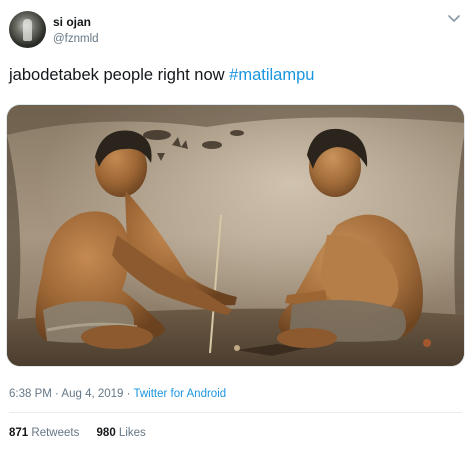  Describe the element at coordinates (55, 433) in the screenshot. I see `retweets-label: Retweets` at that location.